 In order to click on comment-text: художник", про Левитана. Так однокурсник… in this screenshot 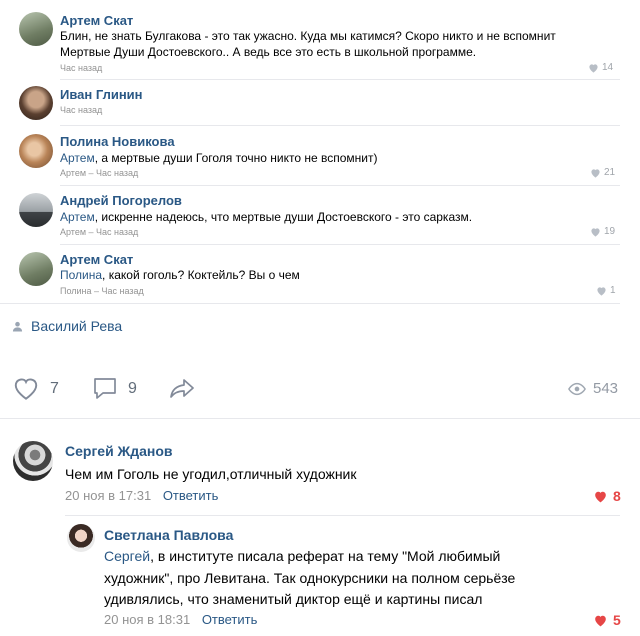, I will do `click(310, 578)`.